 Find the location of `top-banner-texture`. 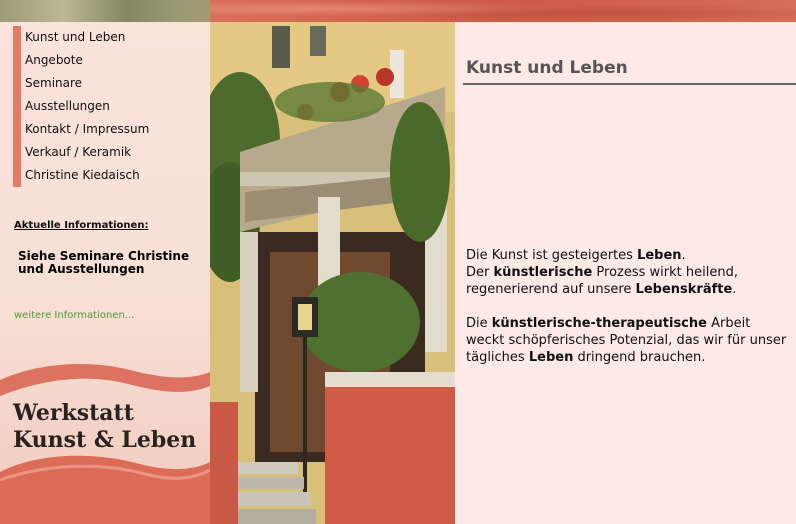

top-banner-texture is located at coordinates (503, 11).